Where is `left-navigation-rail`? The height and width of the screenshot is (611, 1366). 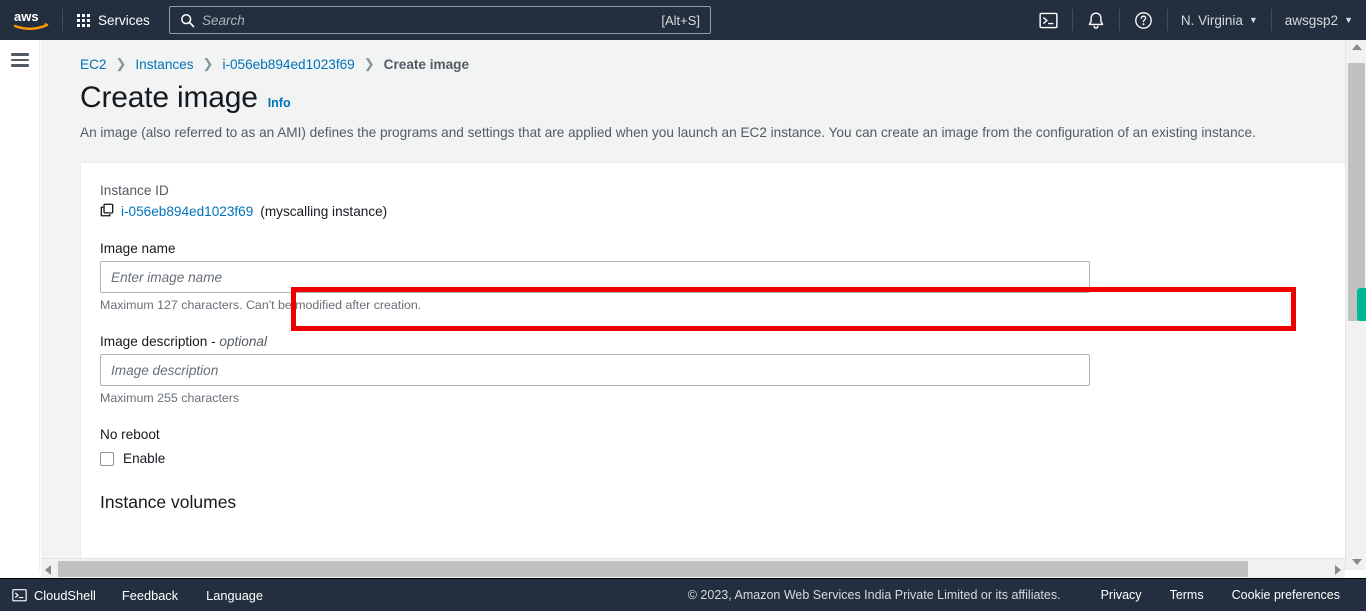
left-navigation-rail is located at coordinates (20, 305).